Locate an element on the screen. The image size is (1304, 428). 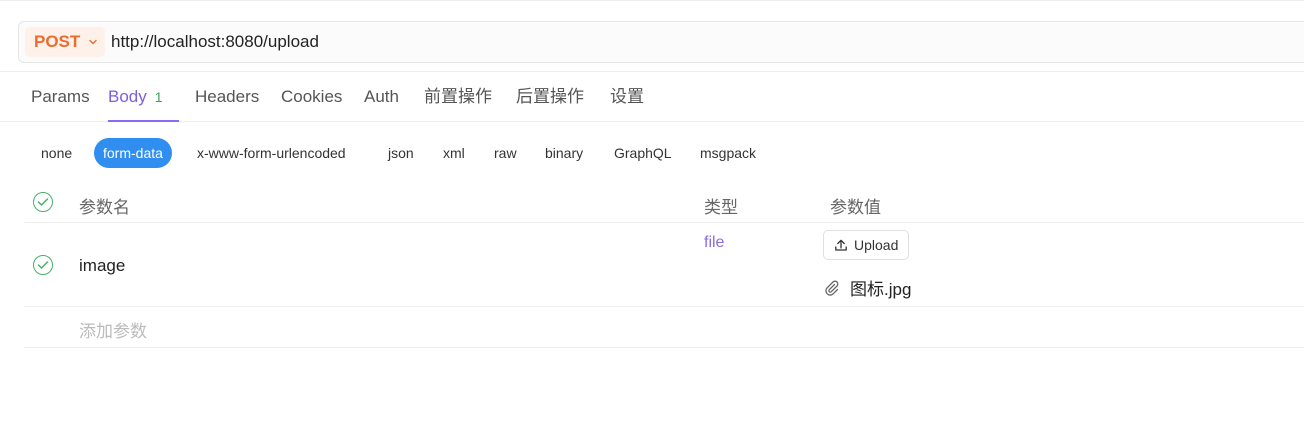
tab-body: Body 1 is located at coordinates (135, 97).